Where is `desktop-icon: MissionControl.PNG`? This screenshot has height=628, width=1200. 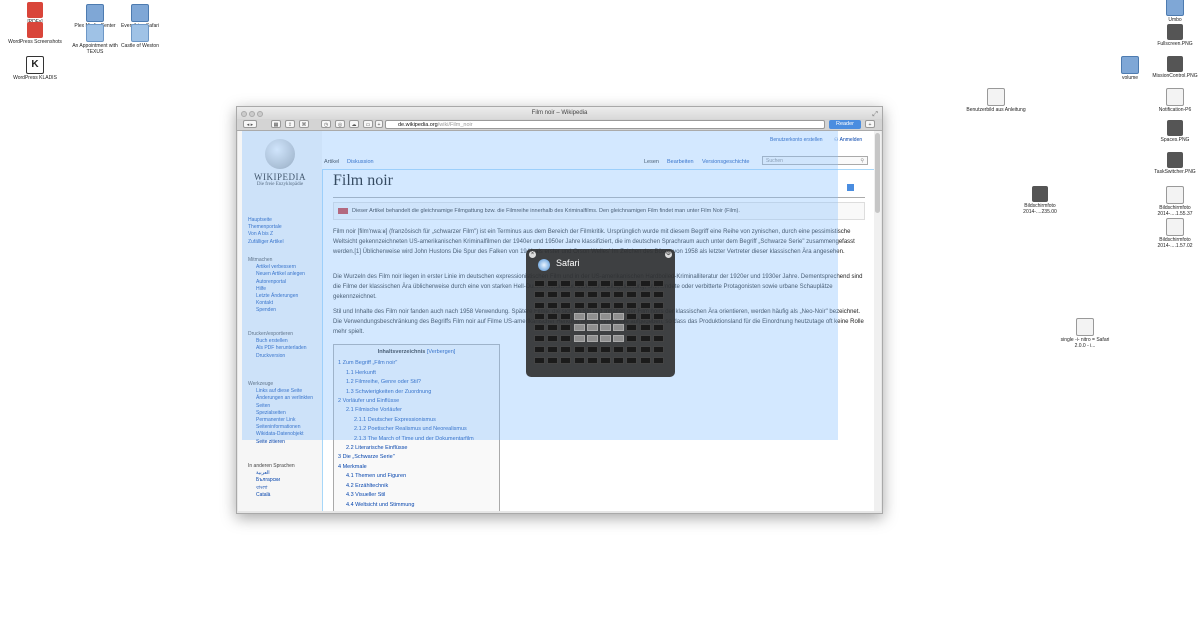
desktop-icon: MissionControl.PNG is located at coordinates (1172, 67).